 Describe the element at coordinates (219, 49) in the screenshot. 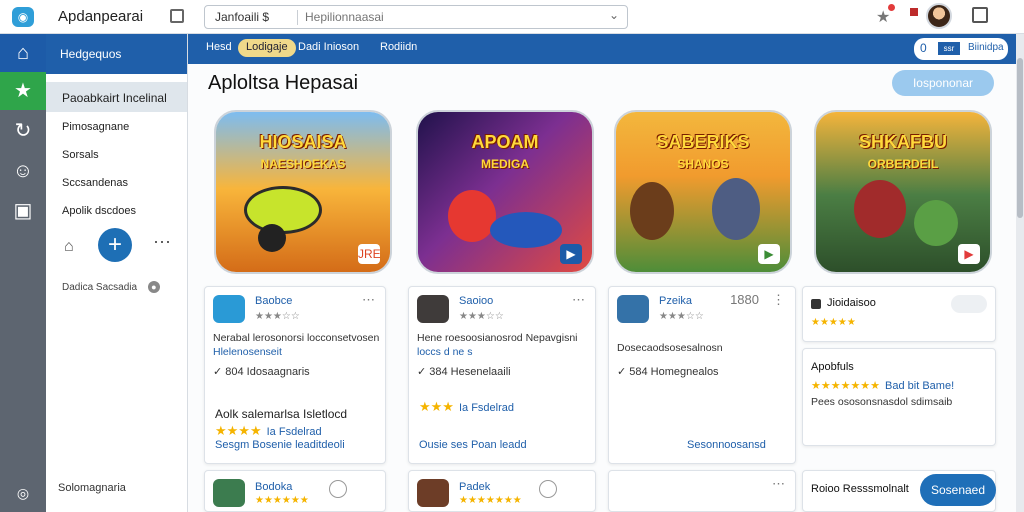

I see `subnav-home: Hesd` at that location.